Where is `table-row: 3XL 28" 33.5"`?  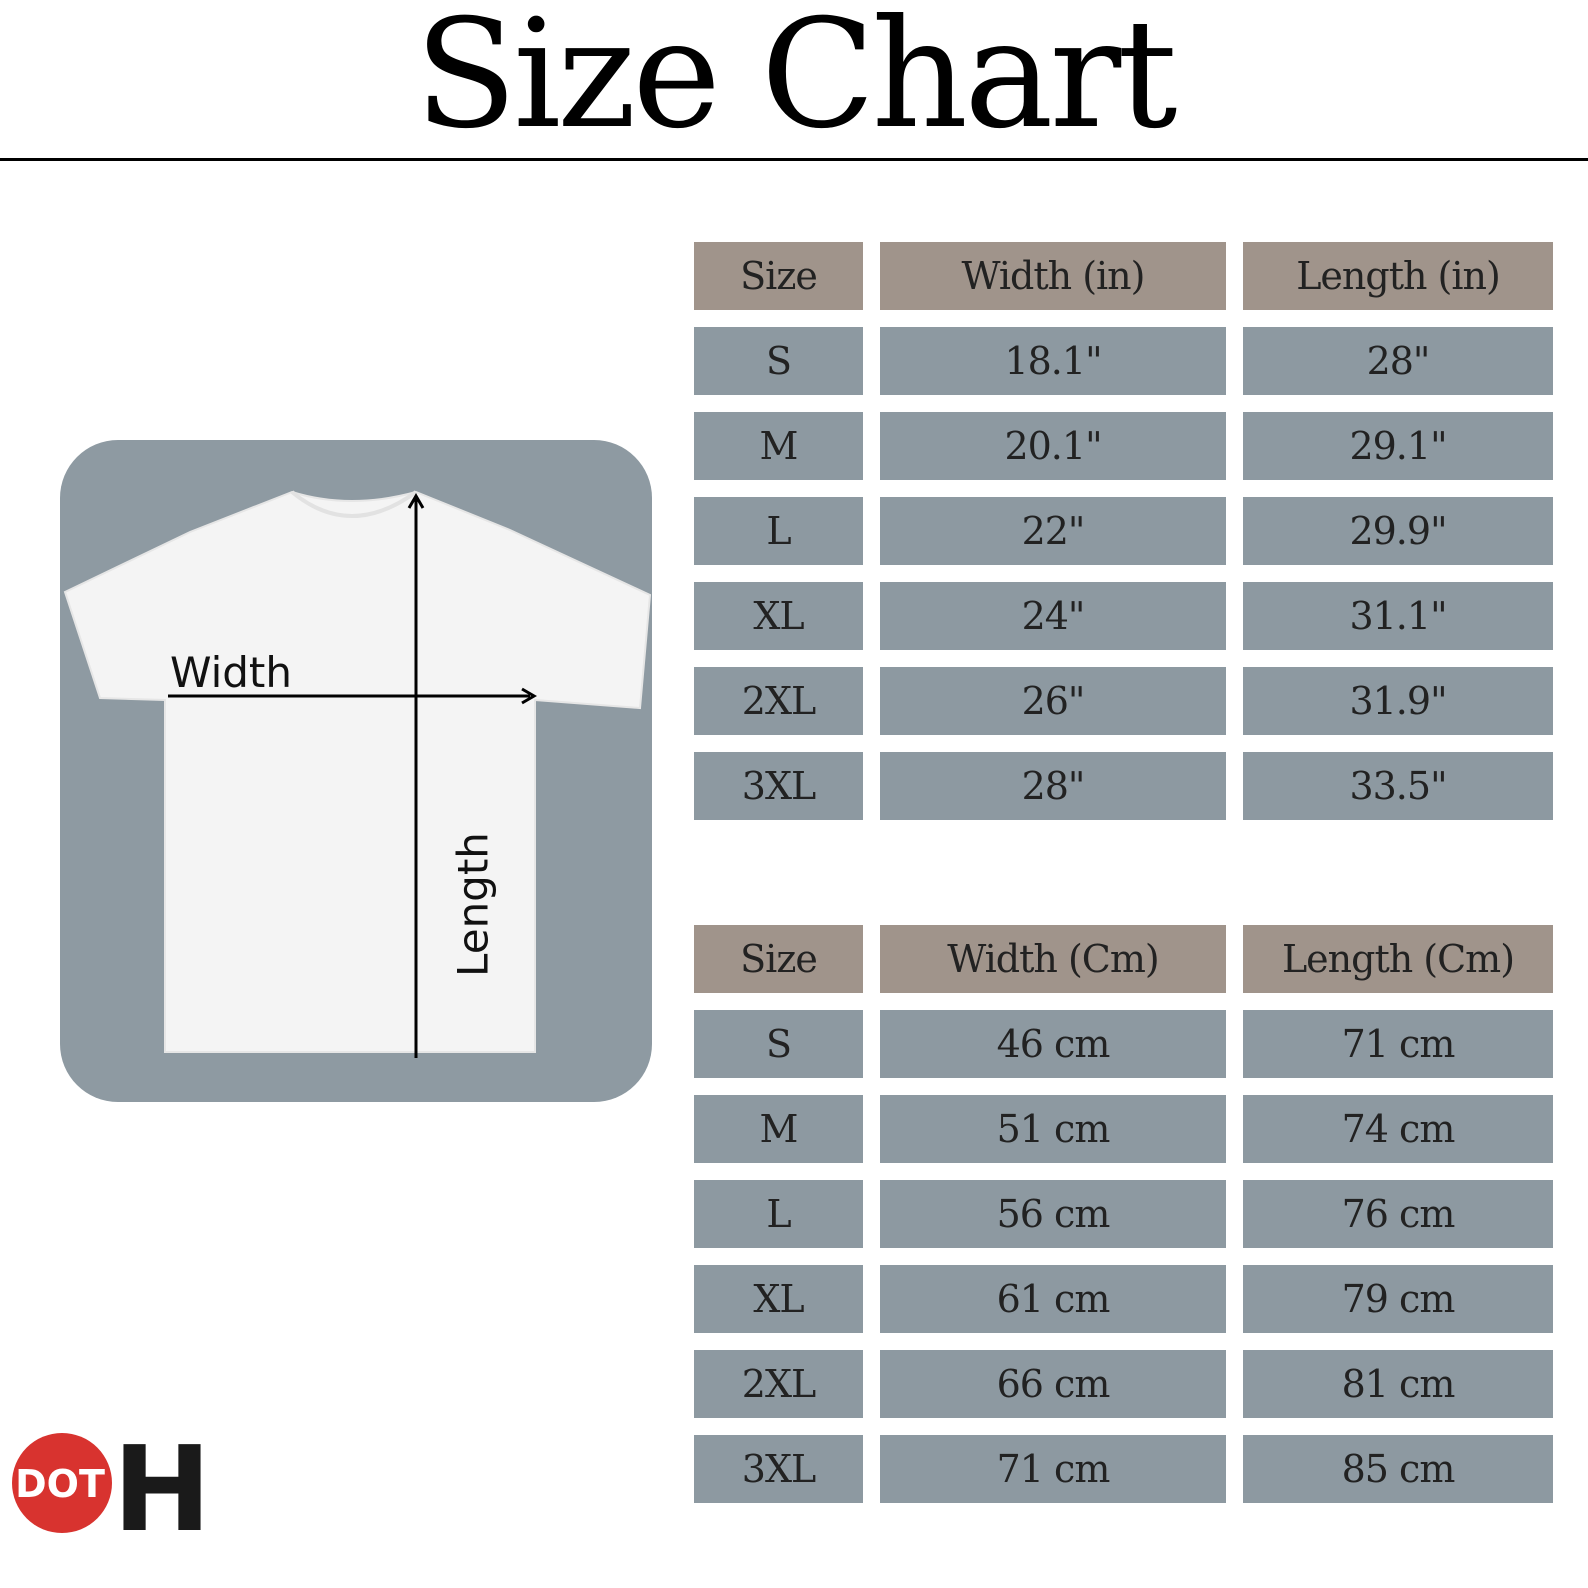 table-row: 3XL 28" 33.5" is located at coordinates (1123, 786).